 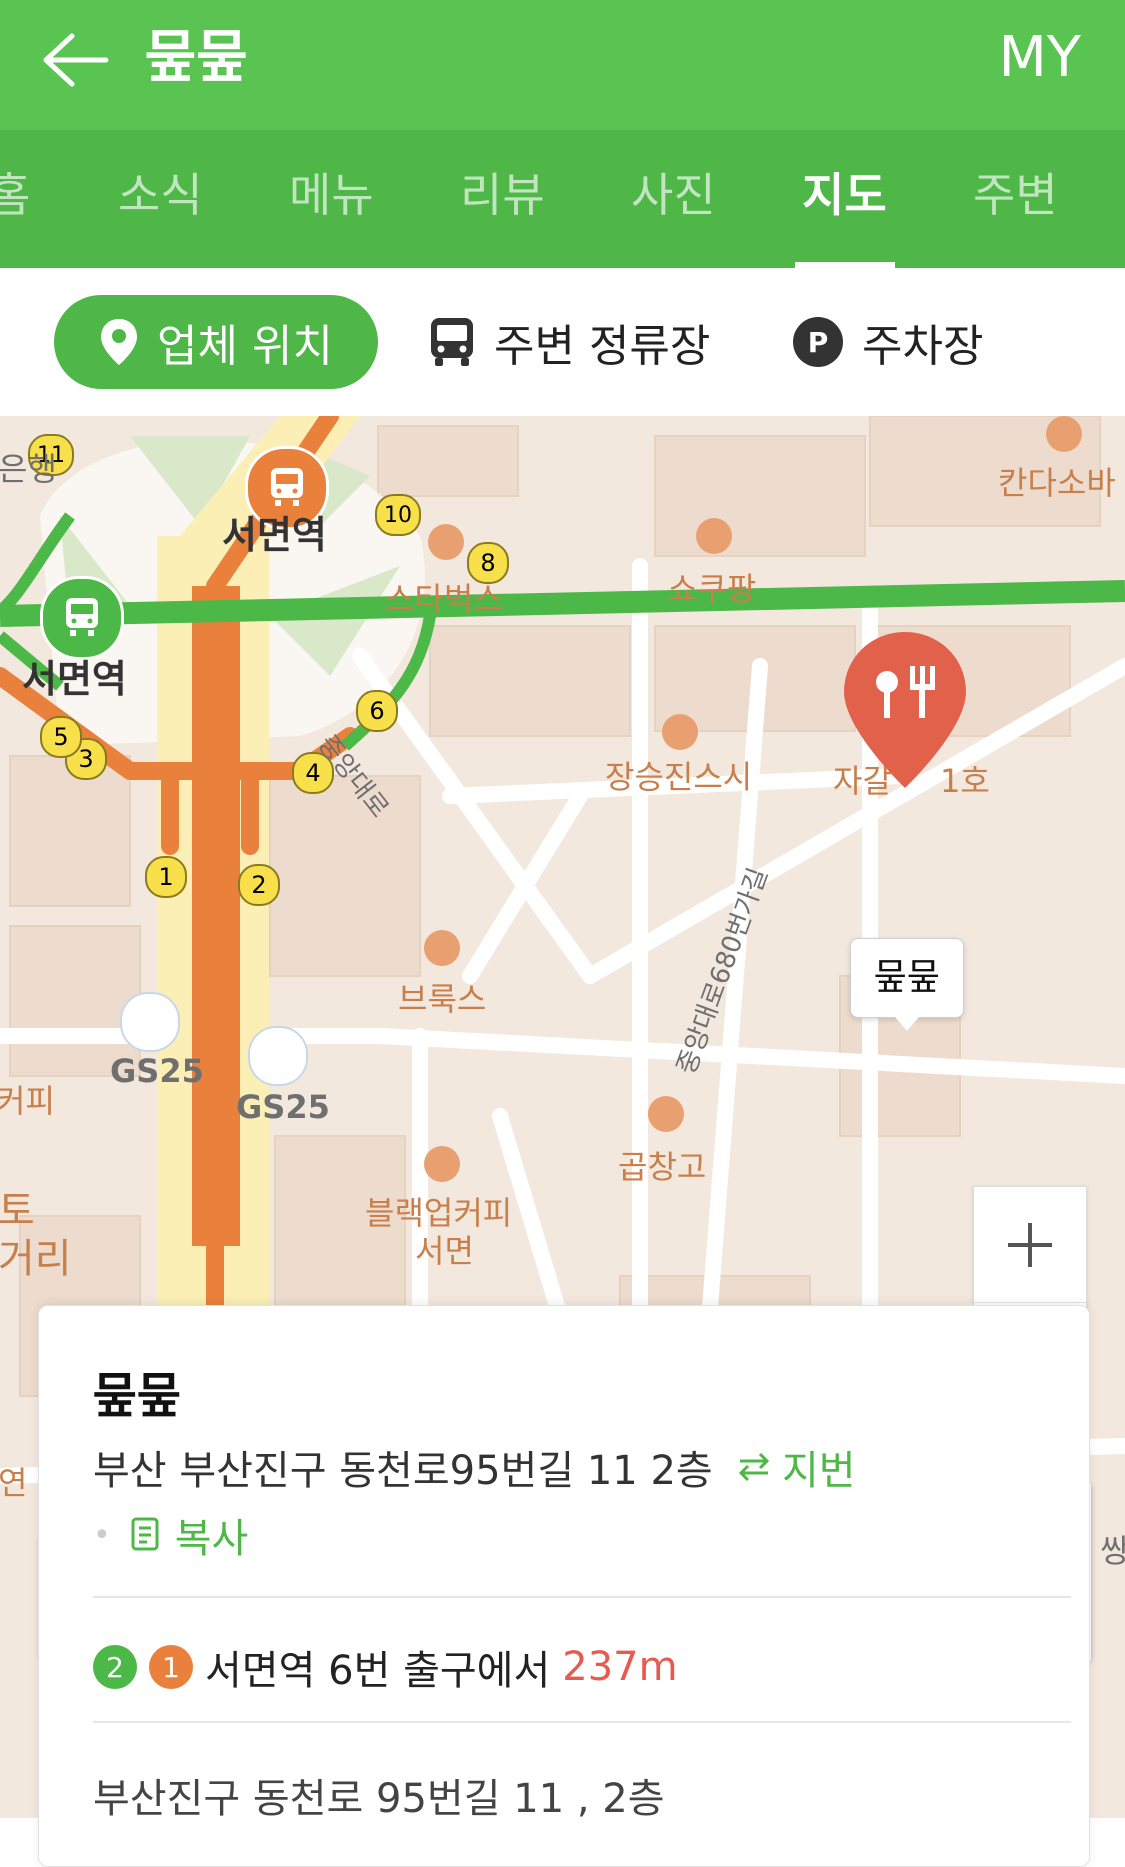 I want to click on top-app-bar: 뭎뭎 MY, so click(x=562, y=65).